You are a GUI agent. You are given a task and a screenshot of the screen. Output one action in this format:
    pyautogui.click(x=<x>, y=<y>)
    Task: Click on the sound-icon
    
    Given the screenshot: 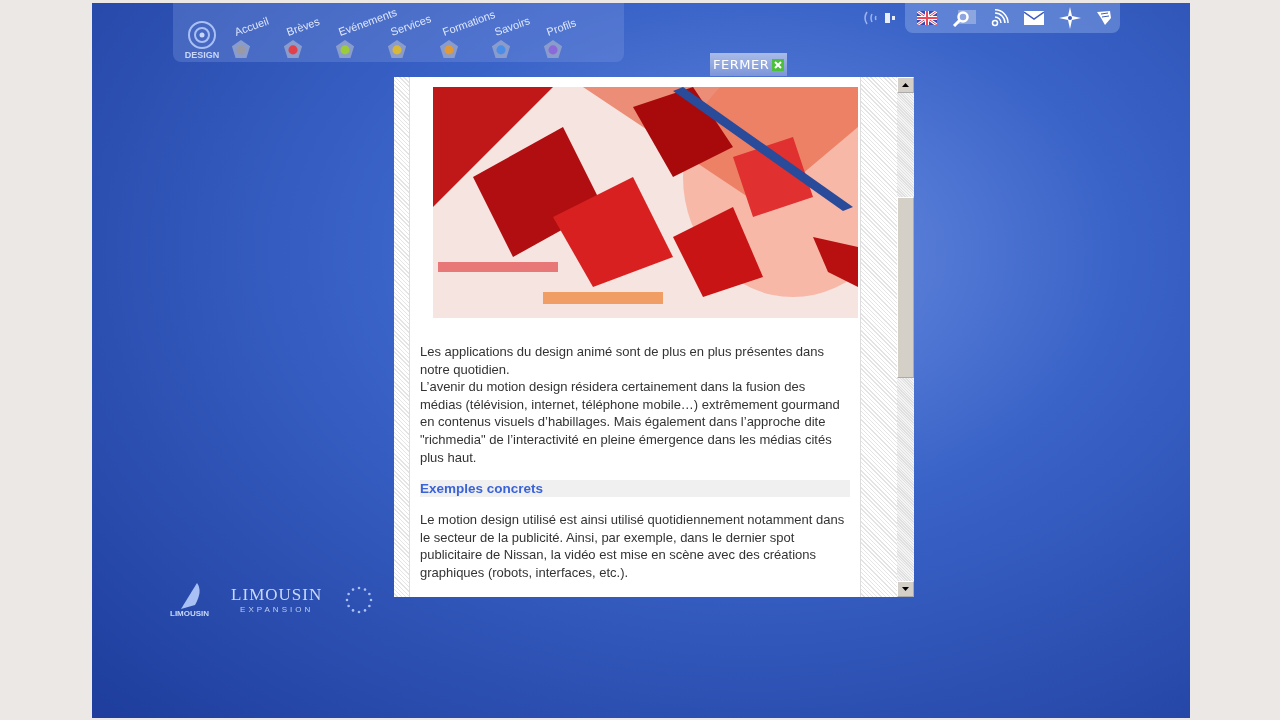 What is the action you would take?
    pyautogui.click(x=880, y=18)
    